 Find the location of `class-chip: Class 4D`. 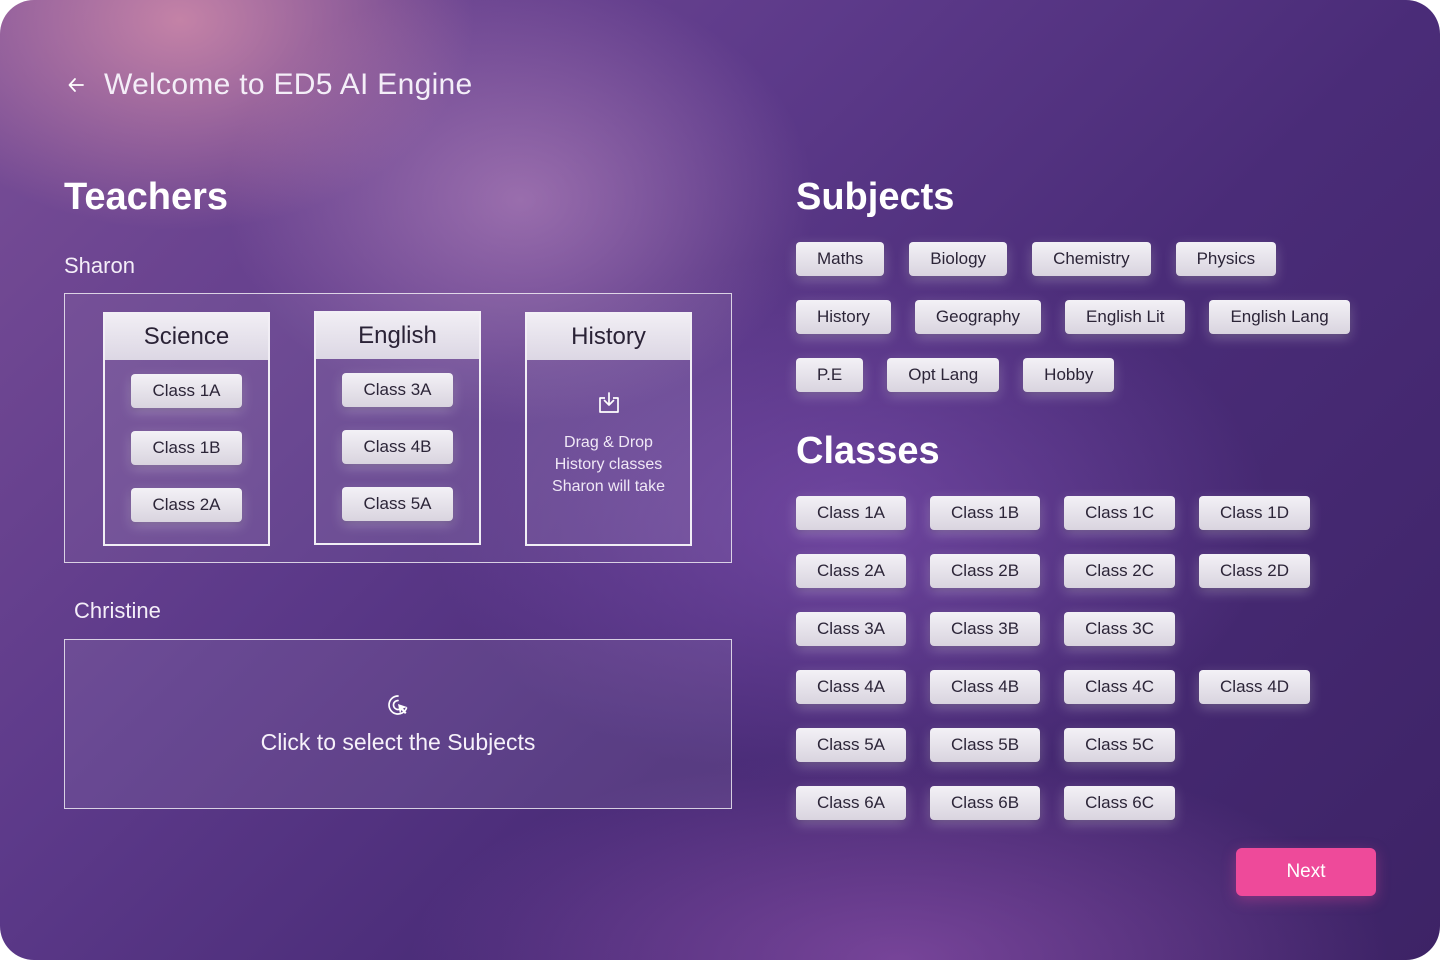

class-chip: Class 4D is located at coordinates (1254, 687).